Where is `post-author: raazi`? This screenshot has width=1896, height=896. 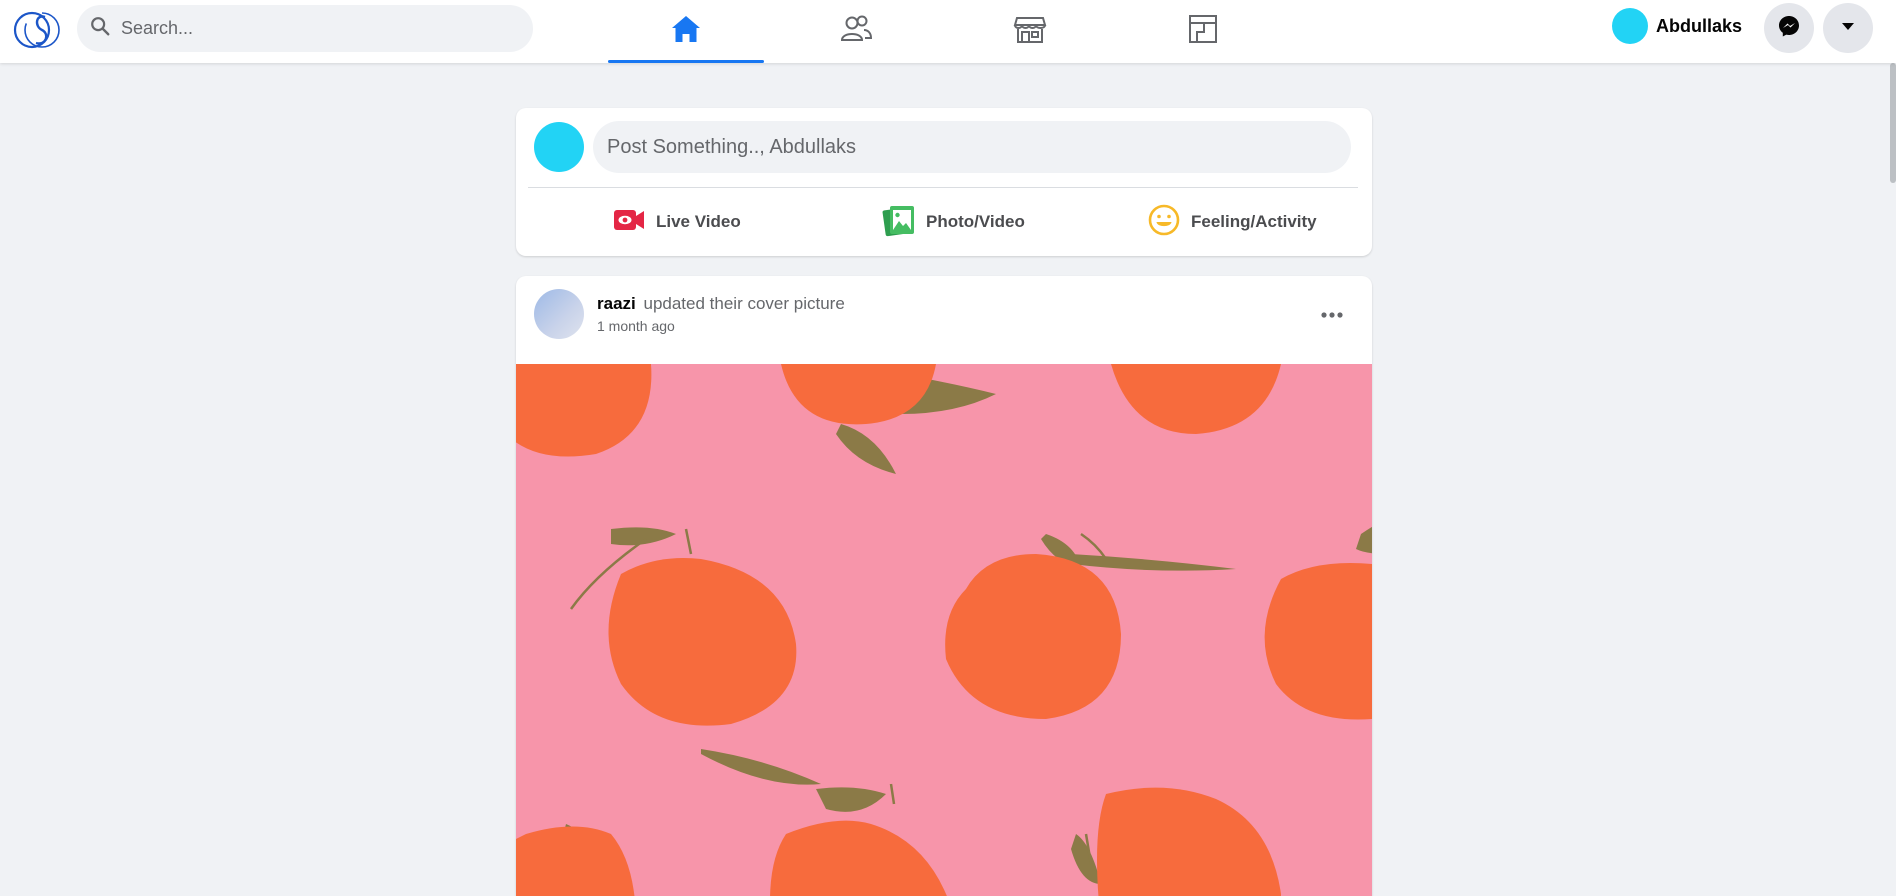 post-author: raazi is located at coordinates (616, 303).